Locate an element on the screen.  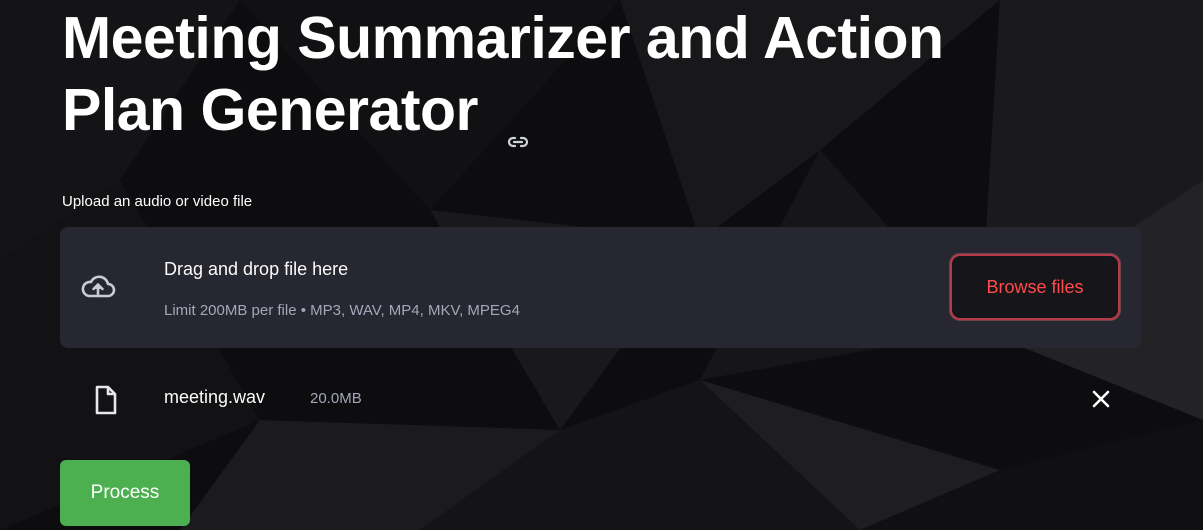
browse-files-button: Browse files is located at coordinates (1035, 287).